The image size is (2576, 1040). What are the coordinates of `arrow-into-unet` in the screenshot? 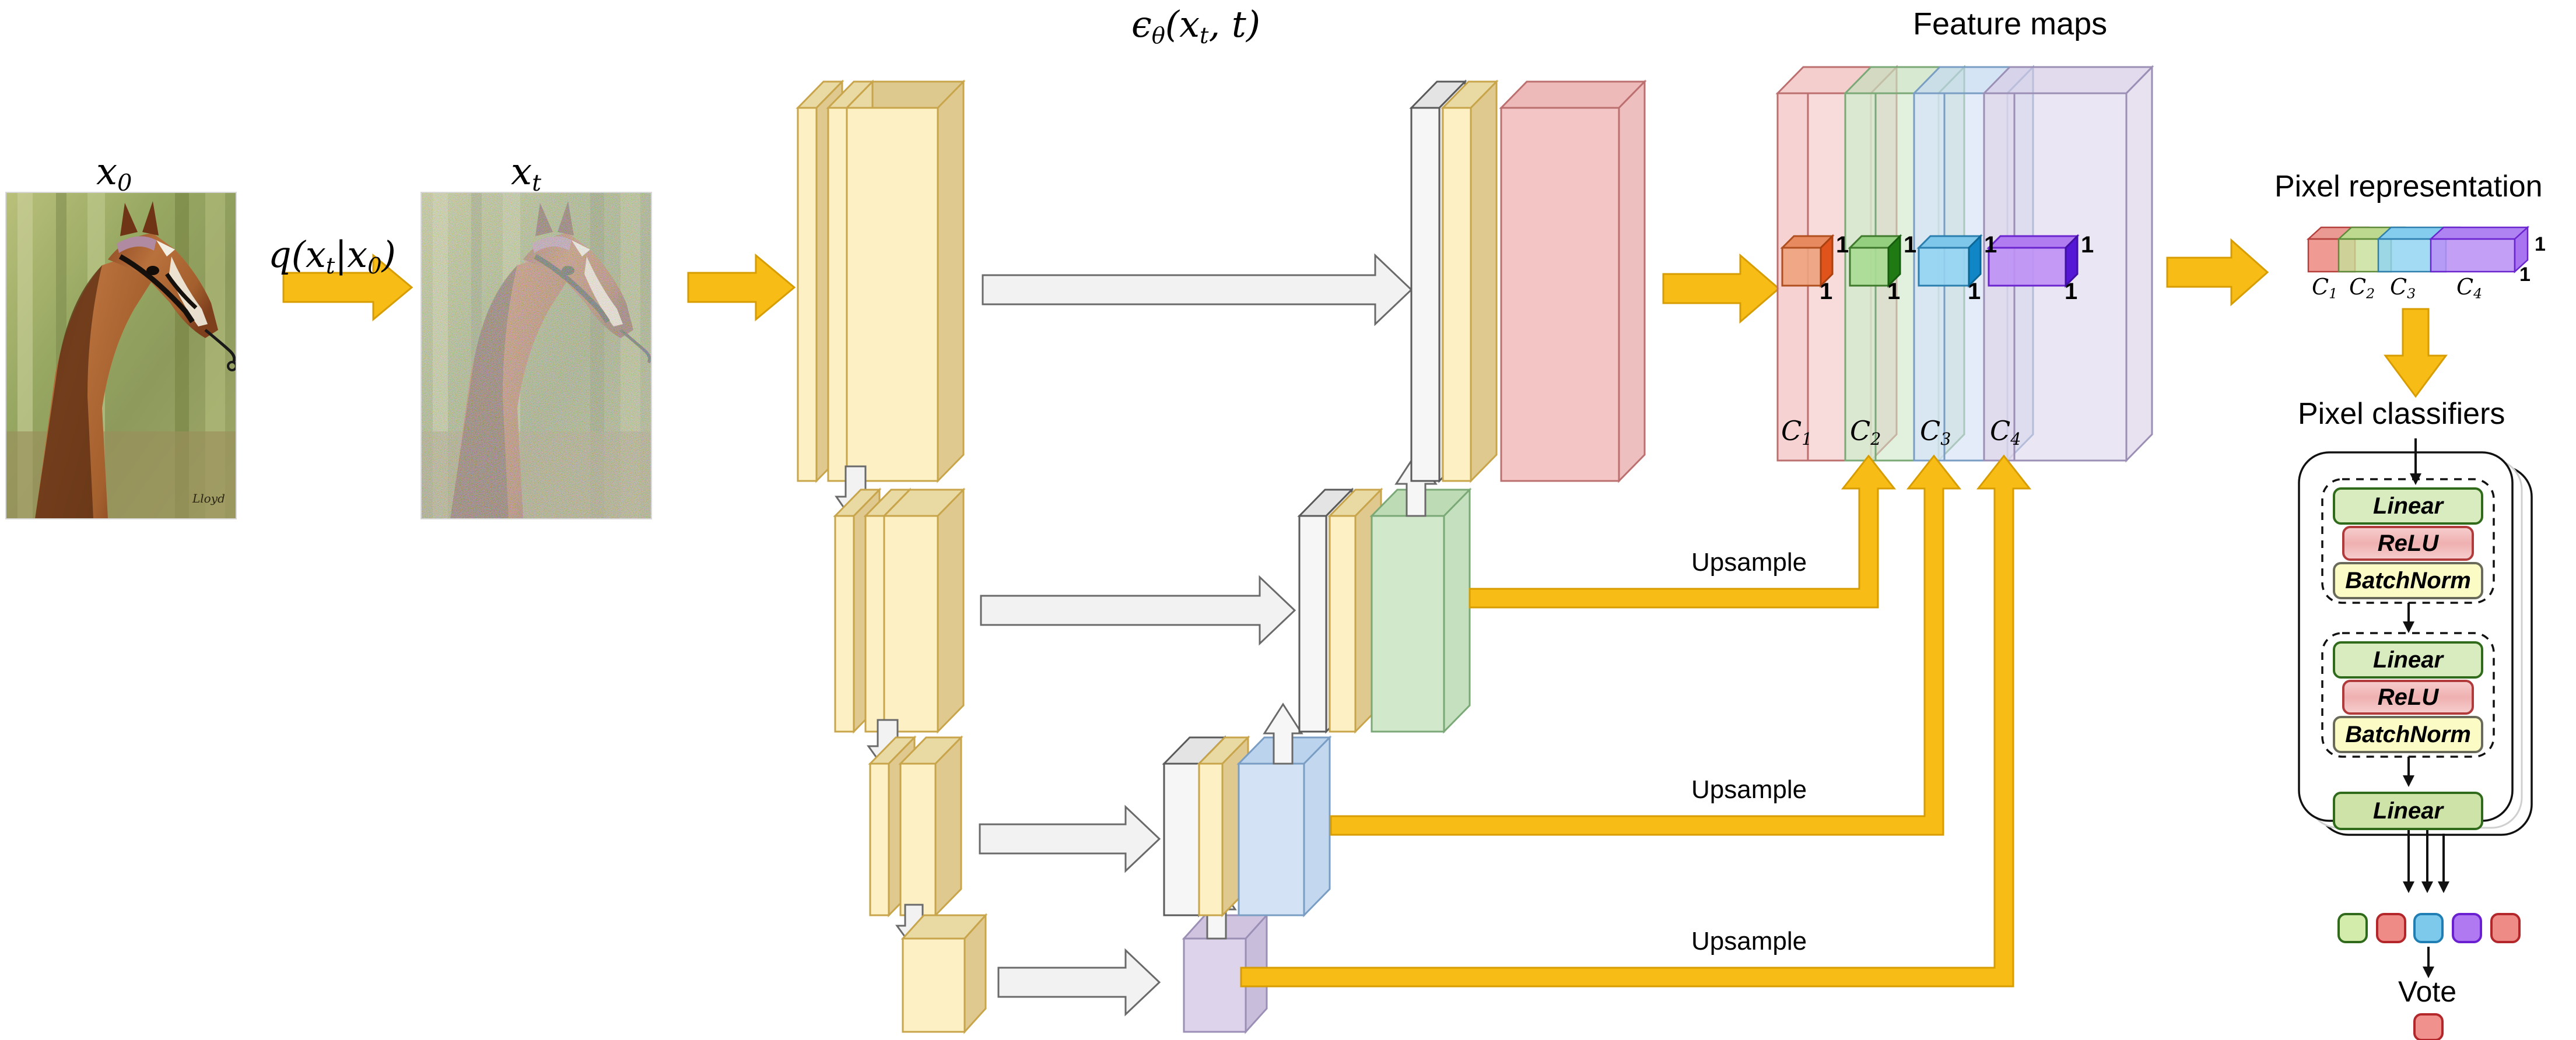 It's located at (741, 287).